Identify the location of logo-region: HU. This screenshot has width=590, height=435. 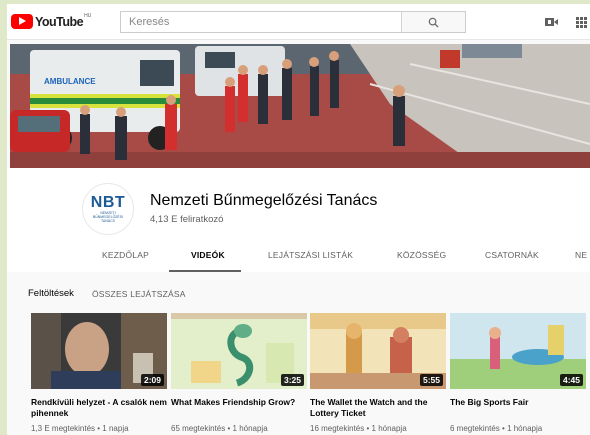
(88, 16).